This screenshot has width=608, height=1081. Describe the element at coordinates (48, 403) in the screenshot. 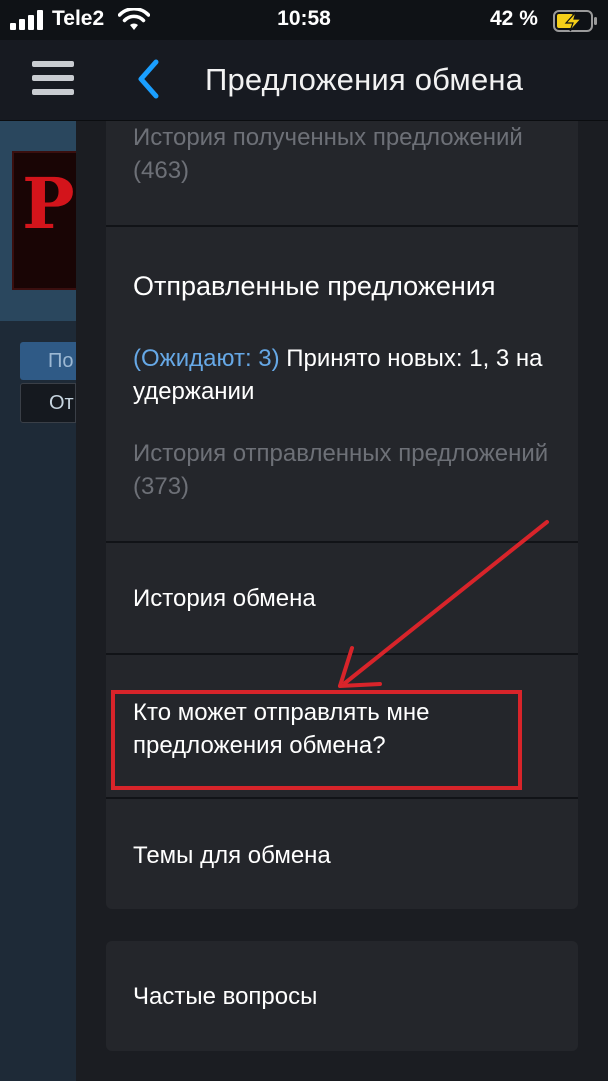

I see `background-tab-2: От` at that location.